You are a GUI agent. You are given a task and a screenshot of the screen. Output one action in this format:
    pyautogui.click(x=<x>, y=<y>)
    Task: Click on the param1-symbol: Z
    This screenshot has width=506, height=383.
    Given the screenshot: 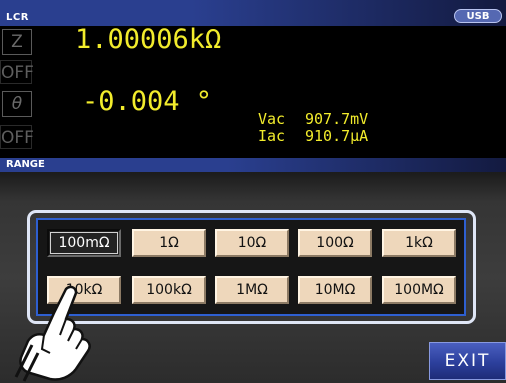 What is the action you would take?
    pyautogui.click(x=17, y=42)
    